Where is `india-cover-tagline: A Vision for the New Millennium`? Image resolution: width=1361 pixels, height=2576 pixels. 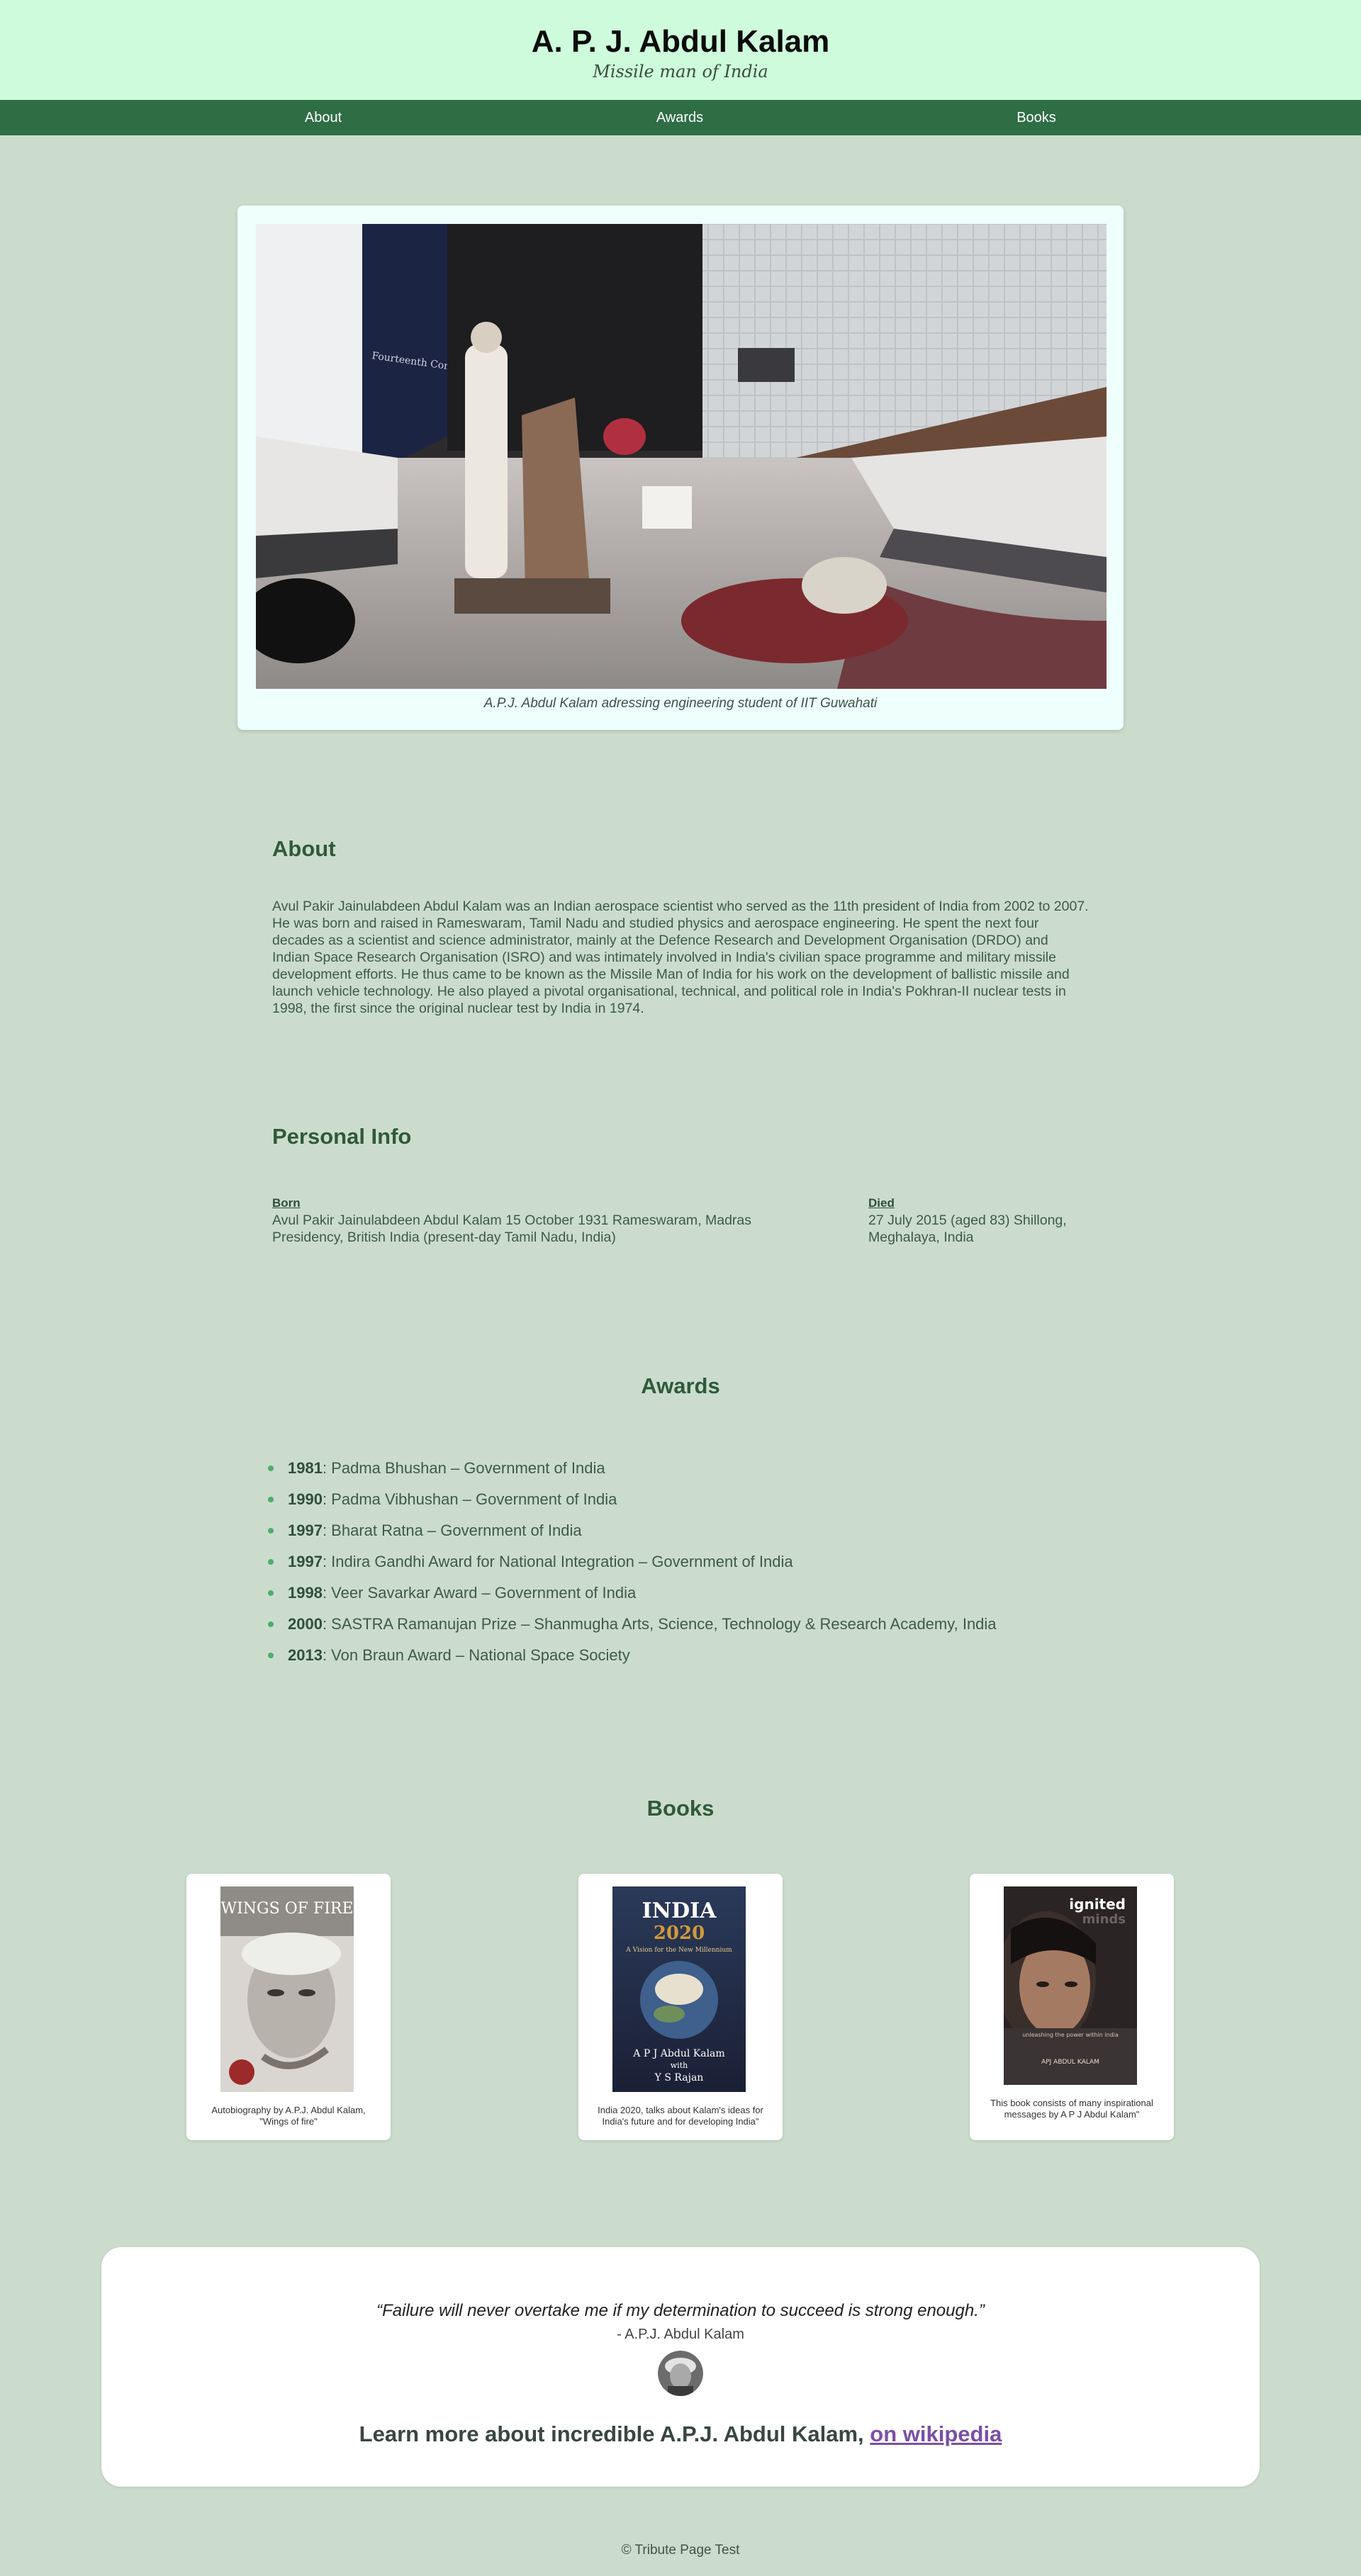
india-cover-tagline: A Vision for the New Millennium is located at coordinates (678, 1950).